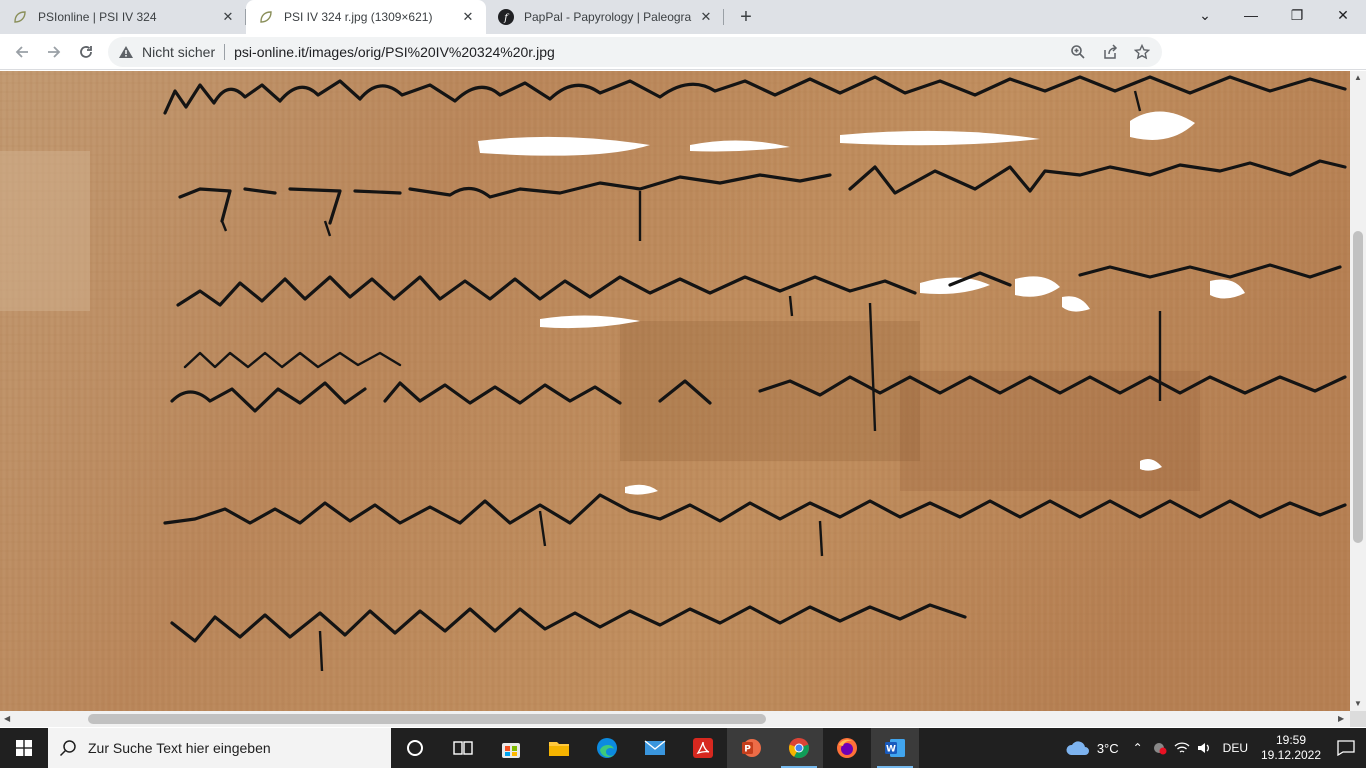 This screenshot has height=768, width=1366. Describe the element at coordinates (608, 17) in the screenshot. I see `tab-title: PapPal - Papyrology | Paleograph` at that location.